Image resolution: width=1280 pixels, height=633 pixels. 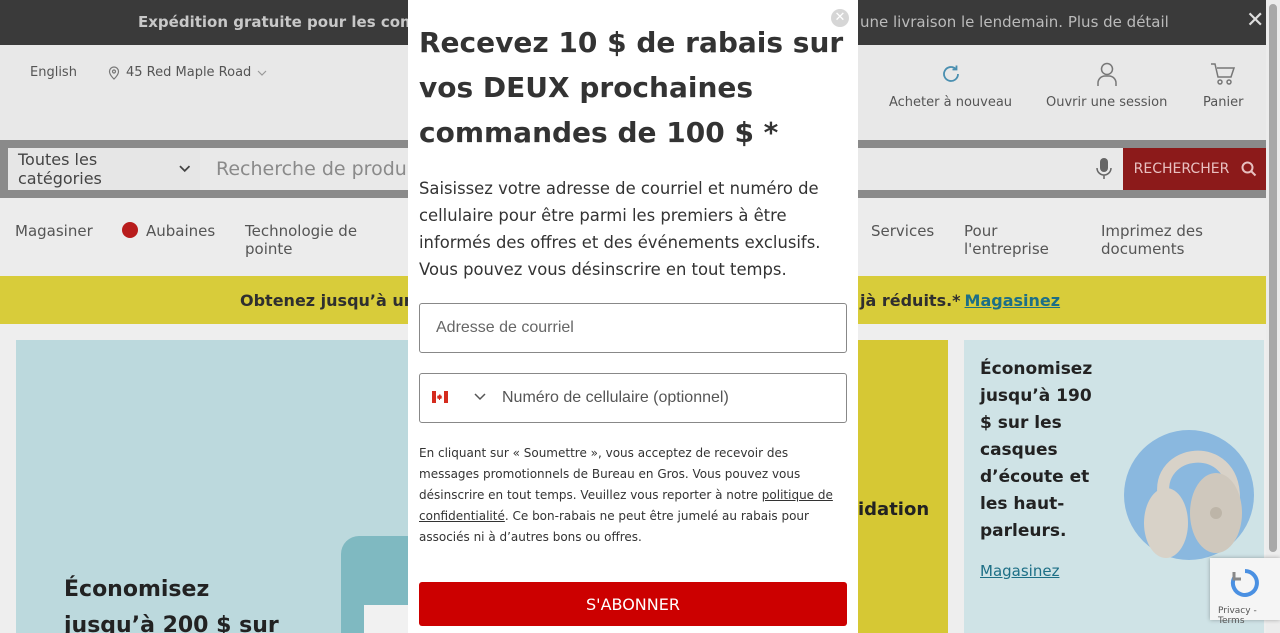 I want to click on search-button: RECHERCHER, so click(x=1195, y=169).